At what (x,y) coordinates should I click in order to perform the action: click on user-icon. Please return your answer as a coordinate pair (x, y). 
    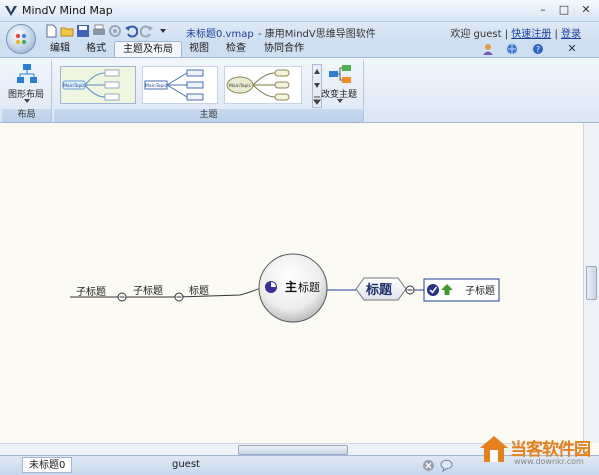
    Looking at the image, I should click on (488, 49).